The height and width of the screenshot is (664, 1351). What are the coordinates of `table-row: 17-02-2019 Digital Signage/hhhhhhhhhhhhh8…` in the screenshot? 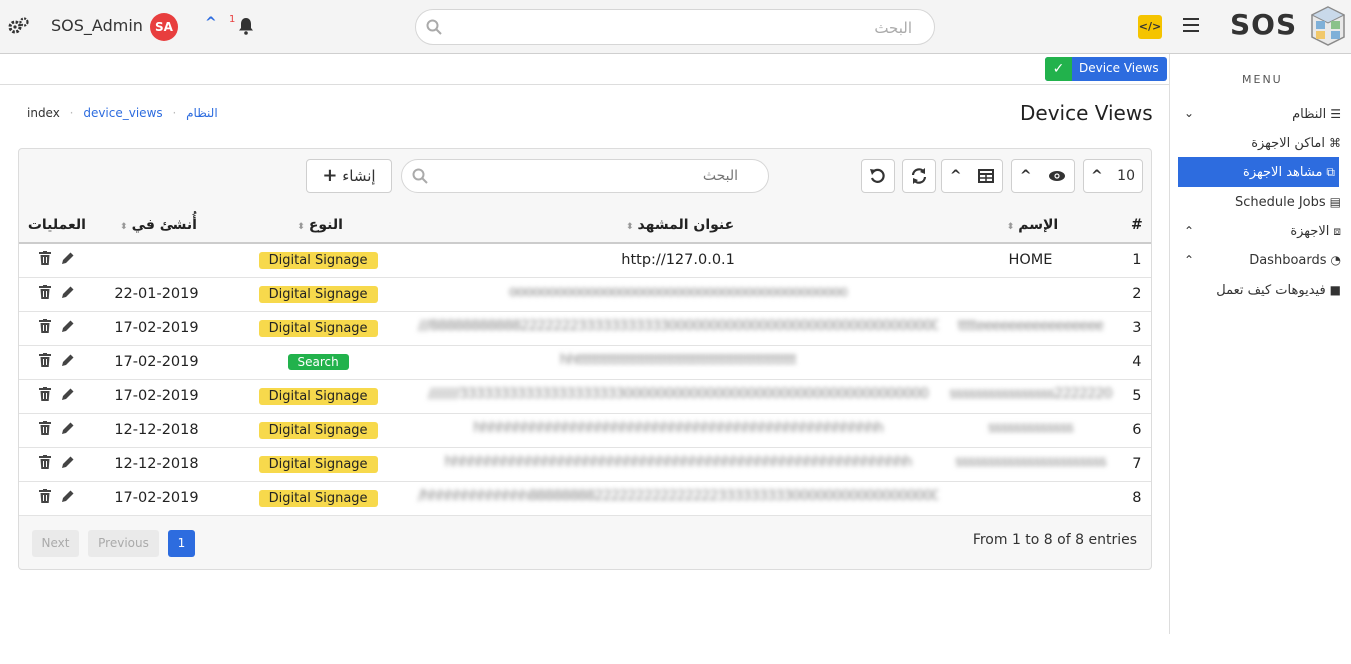 It's located at (585, 498).